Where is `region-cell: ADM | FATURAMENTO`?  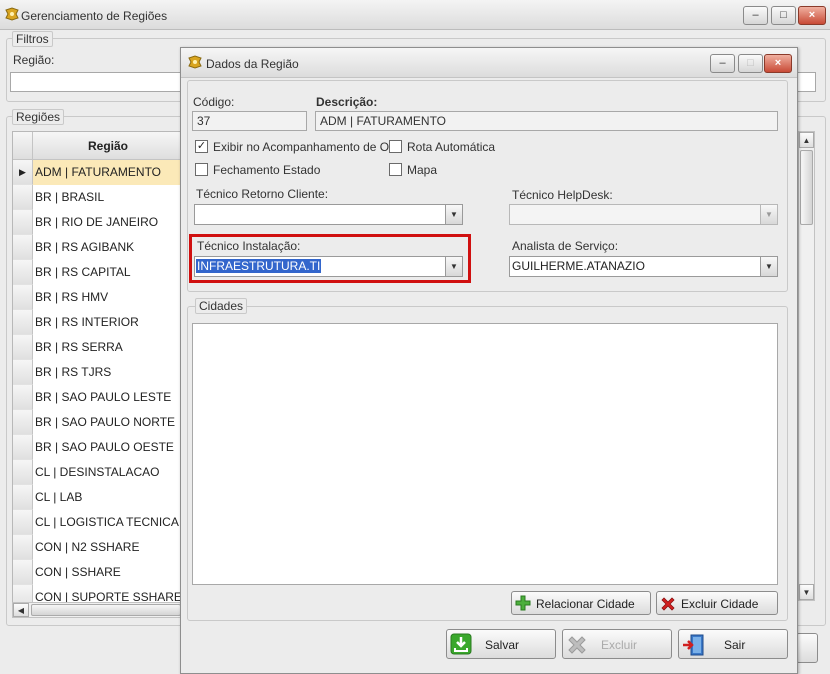 region-cell: ADM | FATURAMENTO is located at coordinates (98, 172).